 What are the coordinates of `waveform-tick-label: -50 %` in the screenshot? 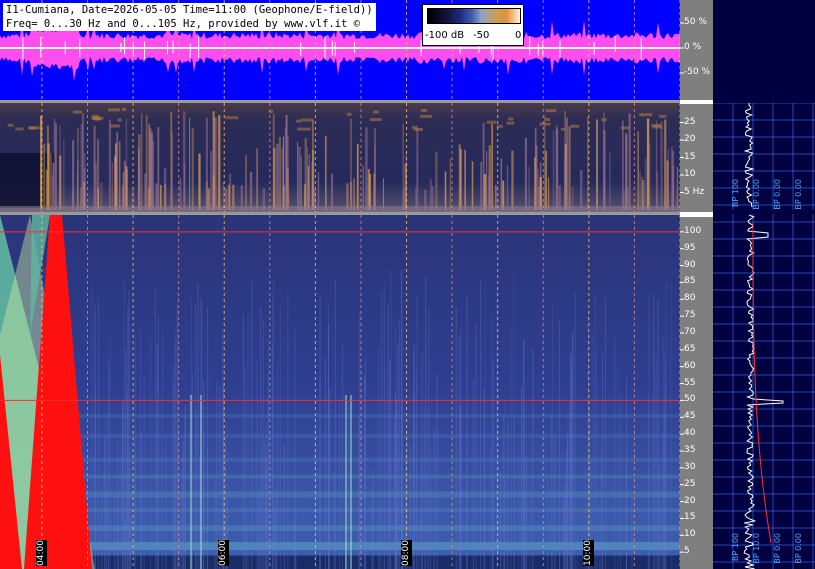 It's located at (697, 72).